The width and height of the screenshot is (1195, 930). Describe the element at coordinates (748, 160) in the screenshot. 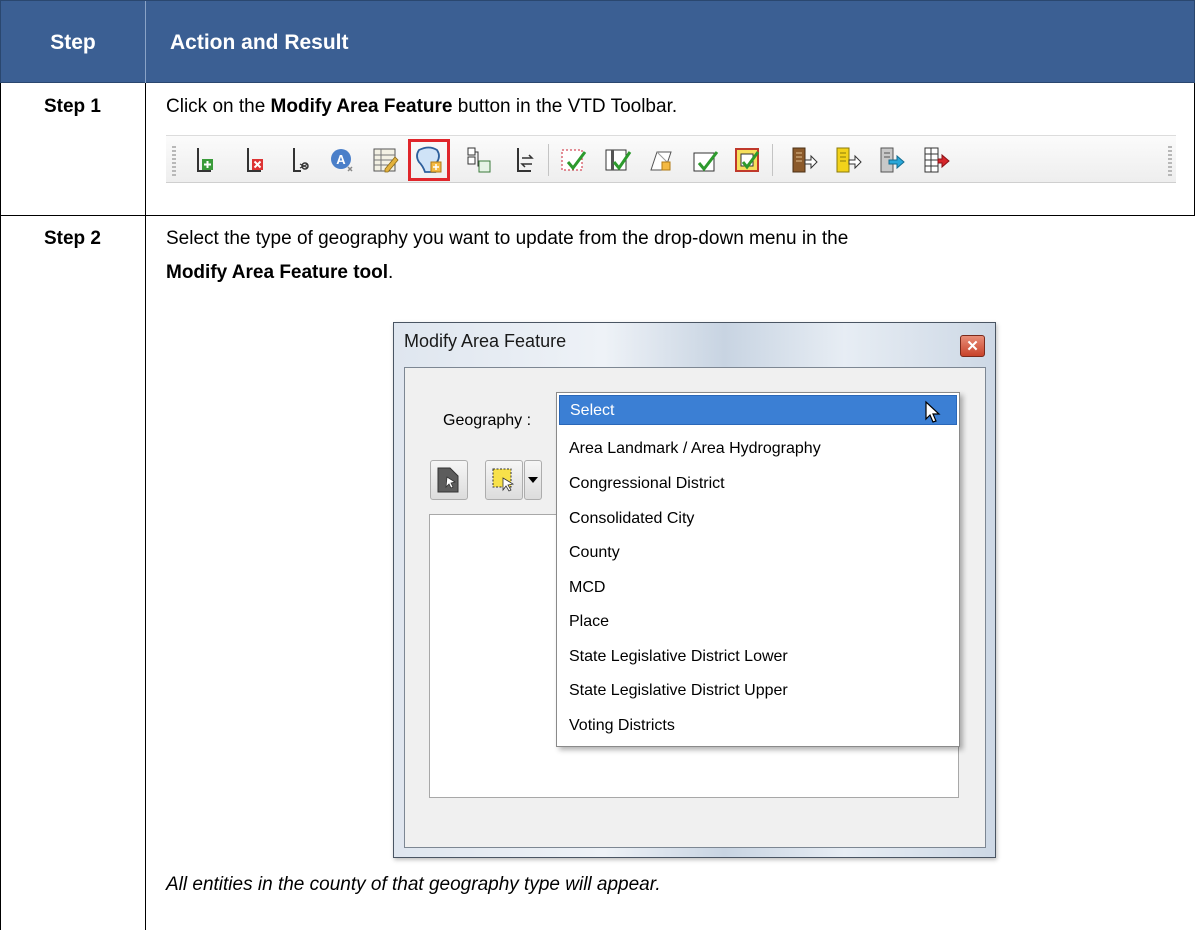

I see `review-check-icon` at that location.